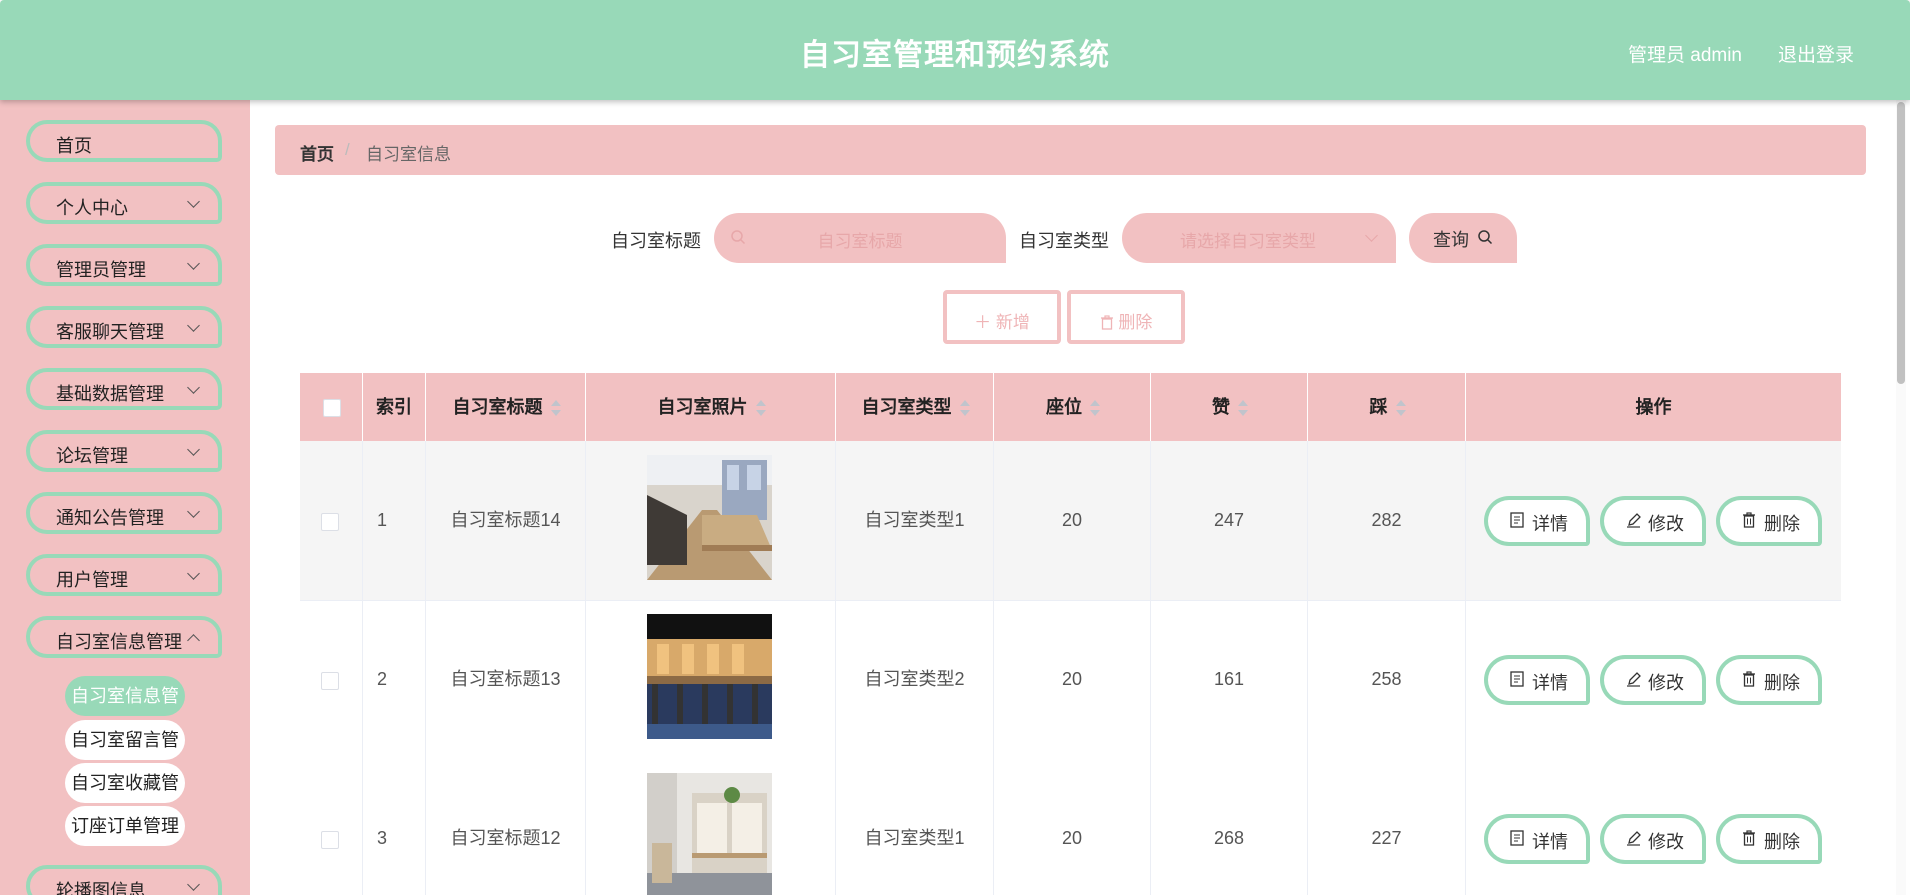 The width and height of the screenshot is (1910, 895). I want to click on table-header: 索引 自习室标题 自习室照片 自习室类型 座位 赞 踩 操作, so click(1070, 407).